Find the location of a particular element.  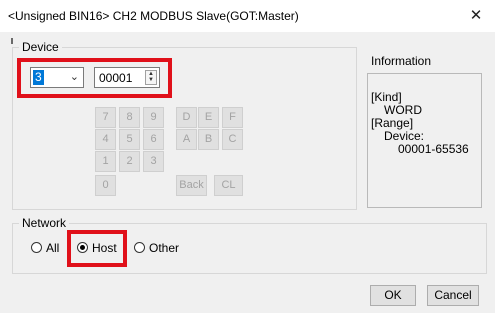

key-2: 2 is located at coordinates (129, 161).